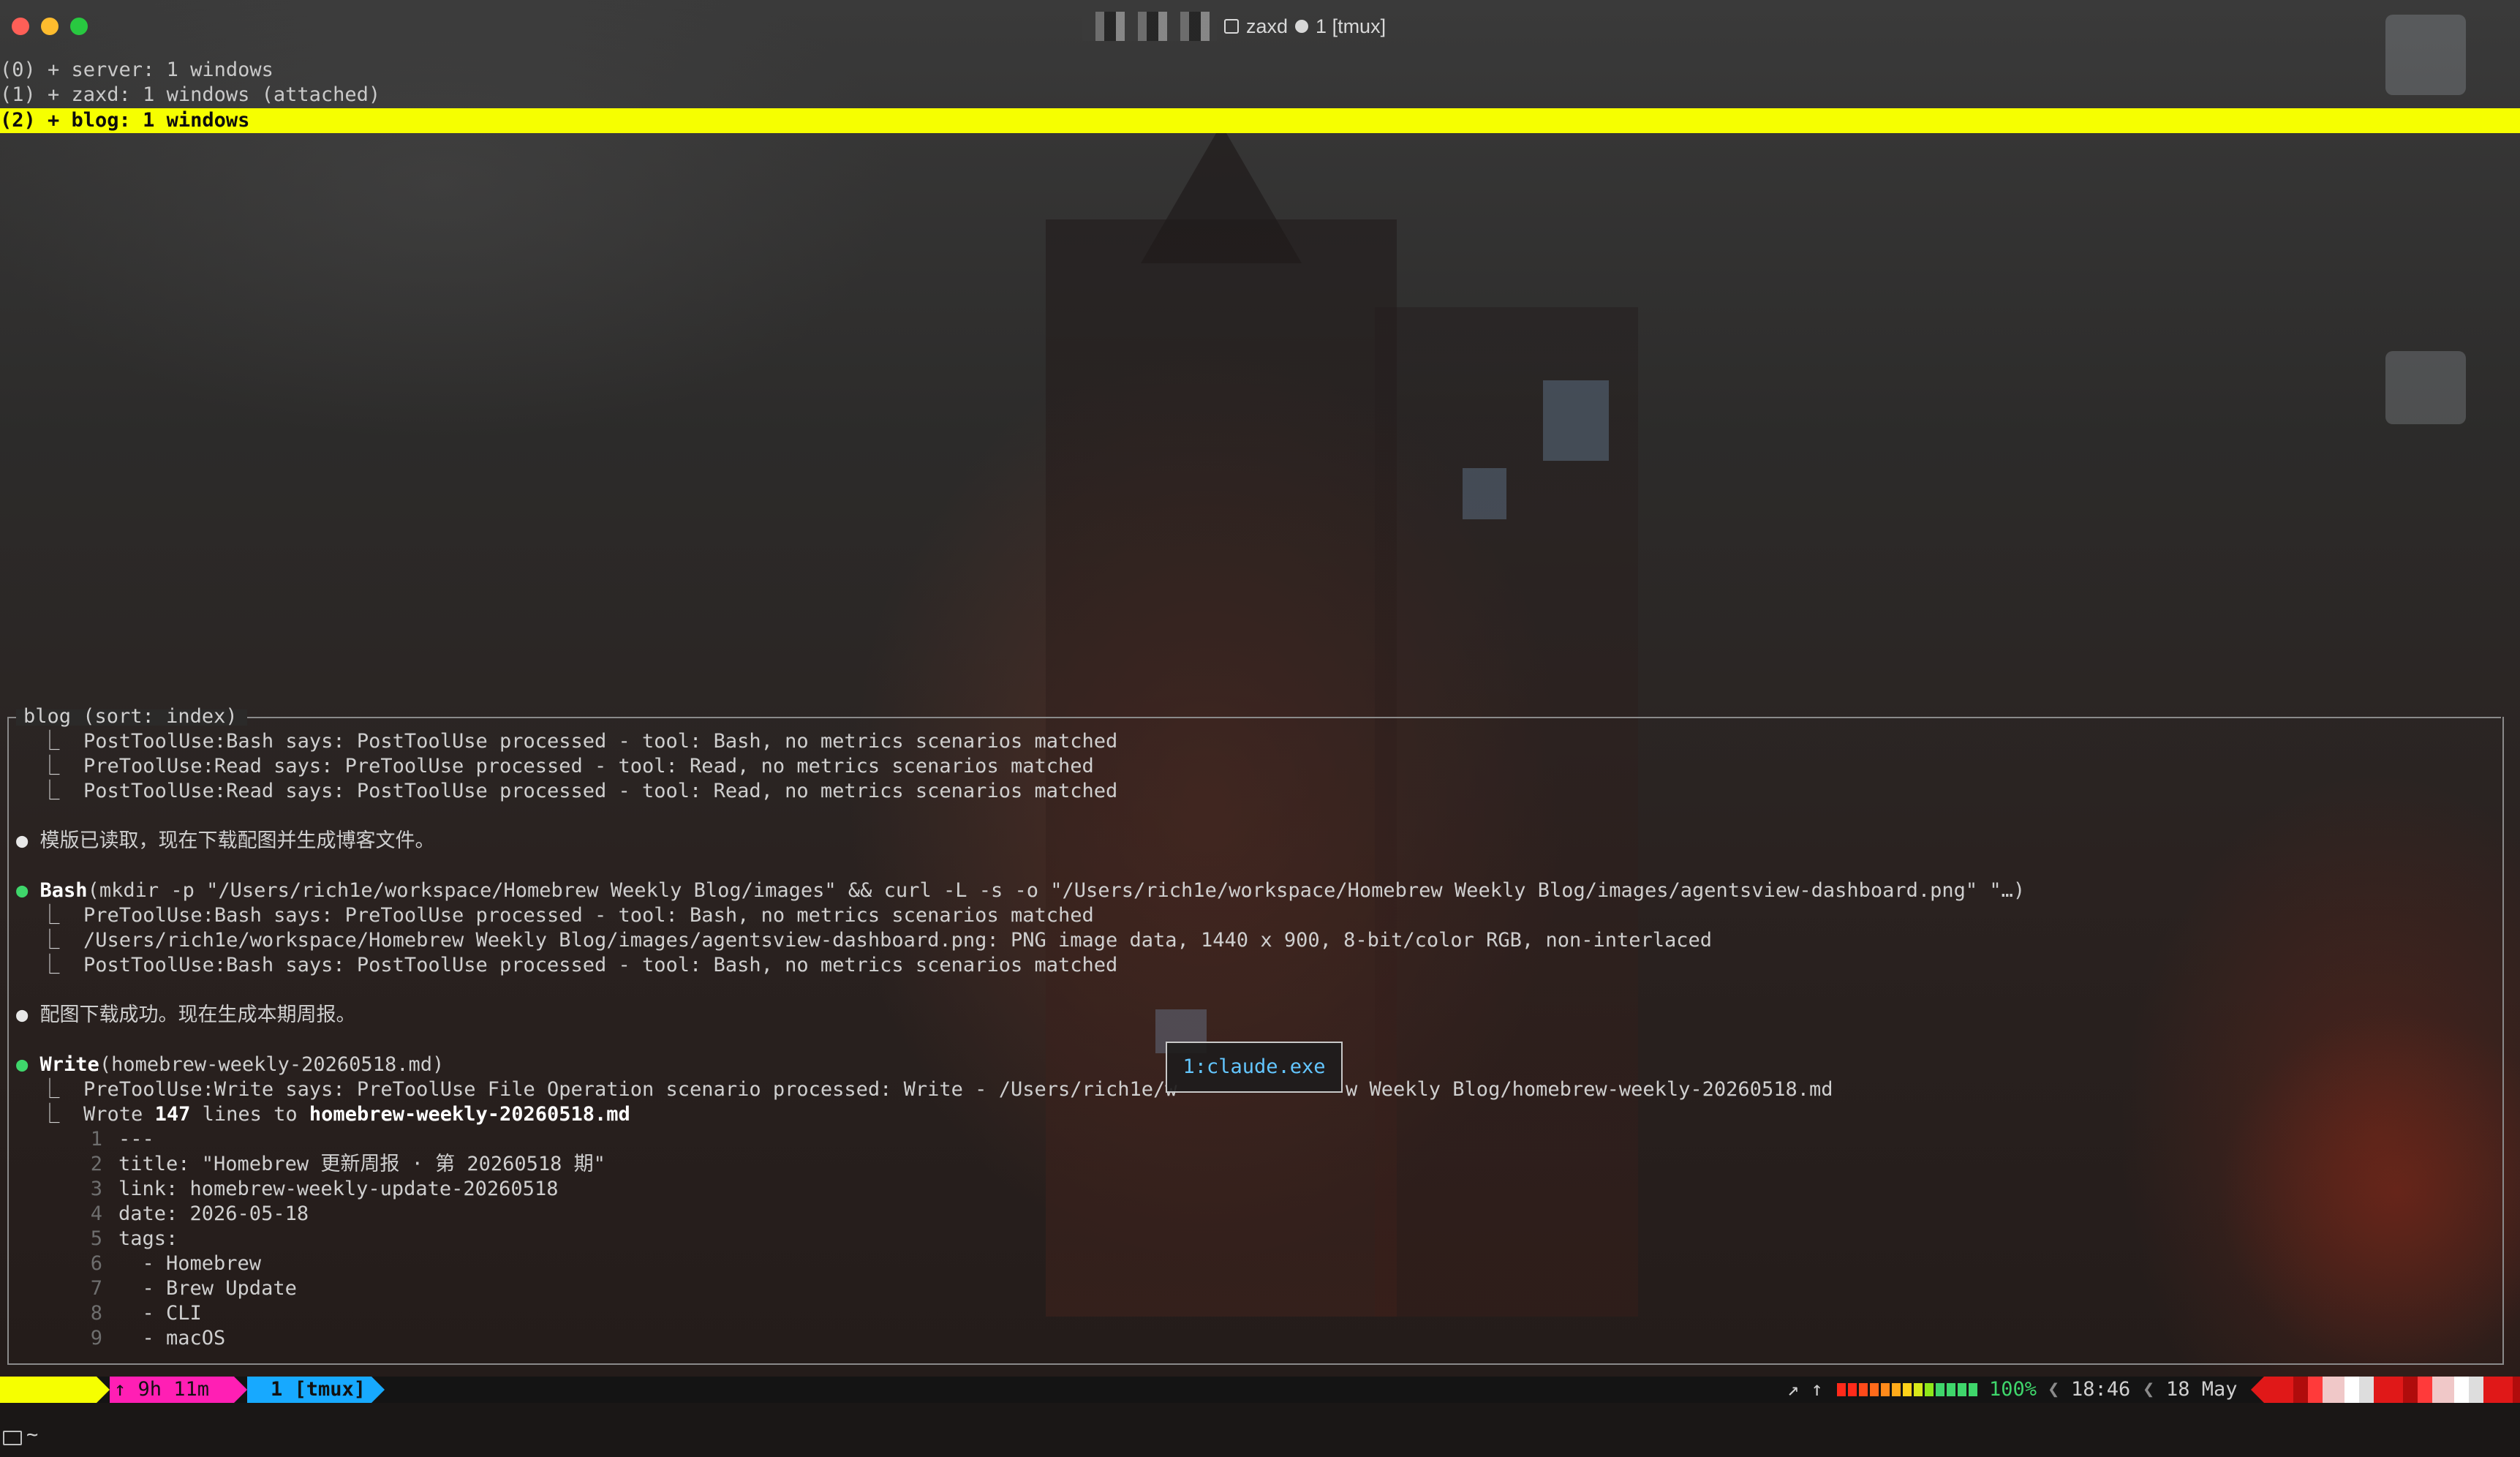 The image size is (2520, 1457). Describe the element at coordinates (146, 1313) in the screenshot. I see `code-line: 8 - CLI` at that location.